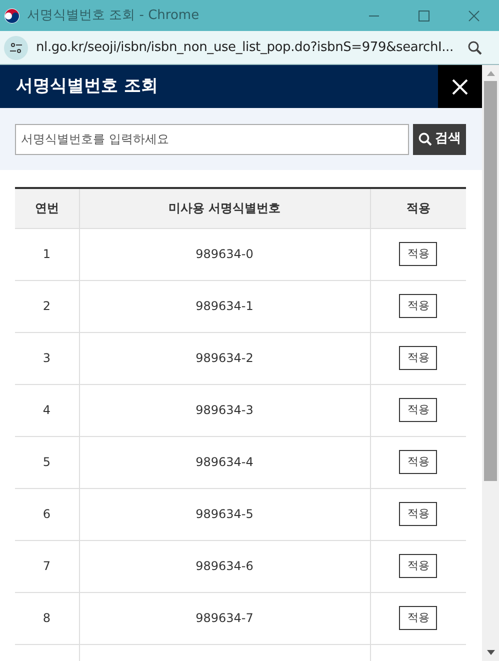  I want to click on table-cell: 3, so click(47, 358).